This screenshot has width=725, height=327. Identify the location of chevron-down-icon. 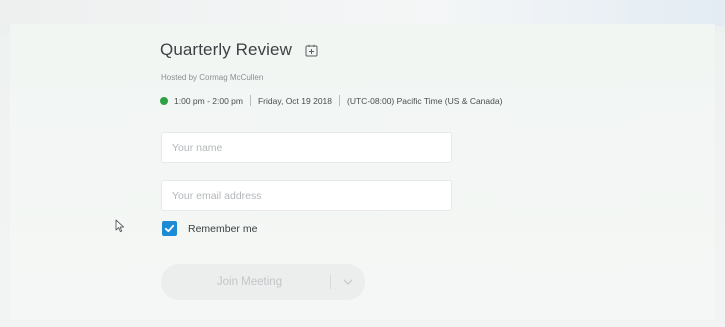
(348, 282).